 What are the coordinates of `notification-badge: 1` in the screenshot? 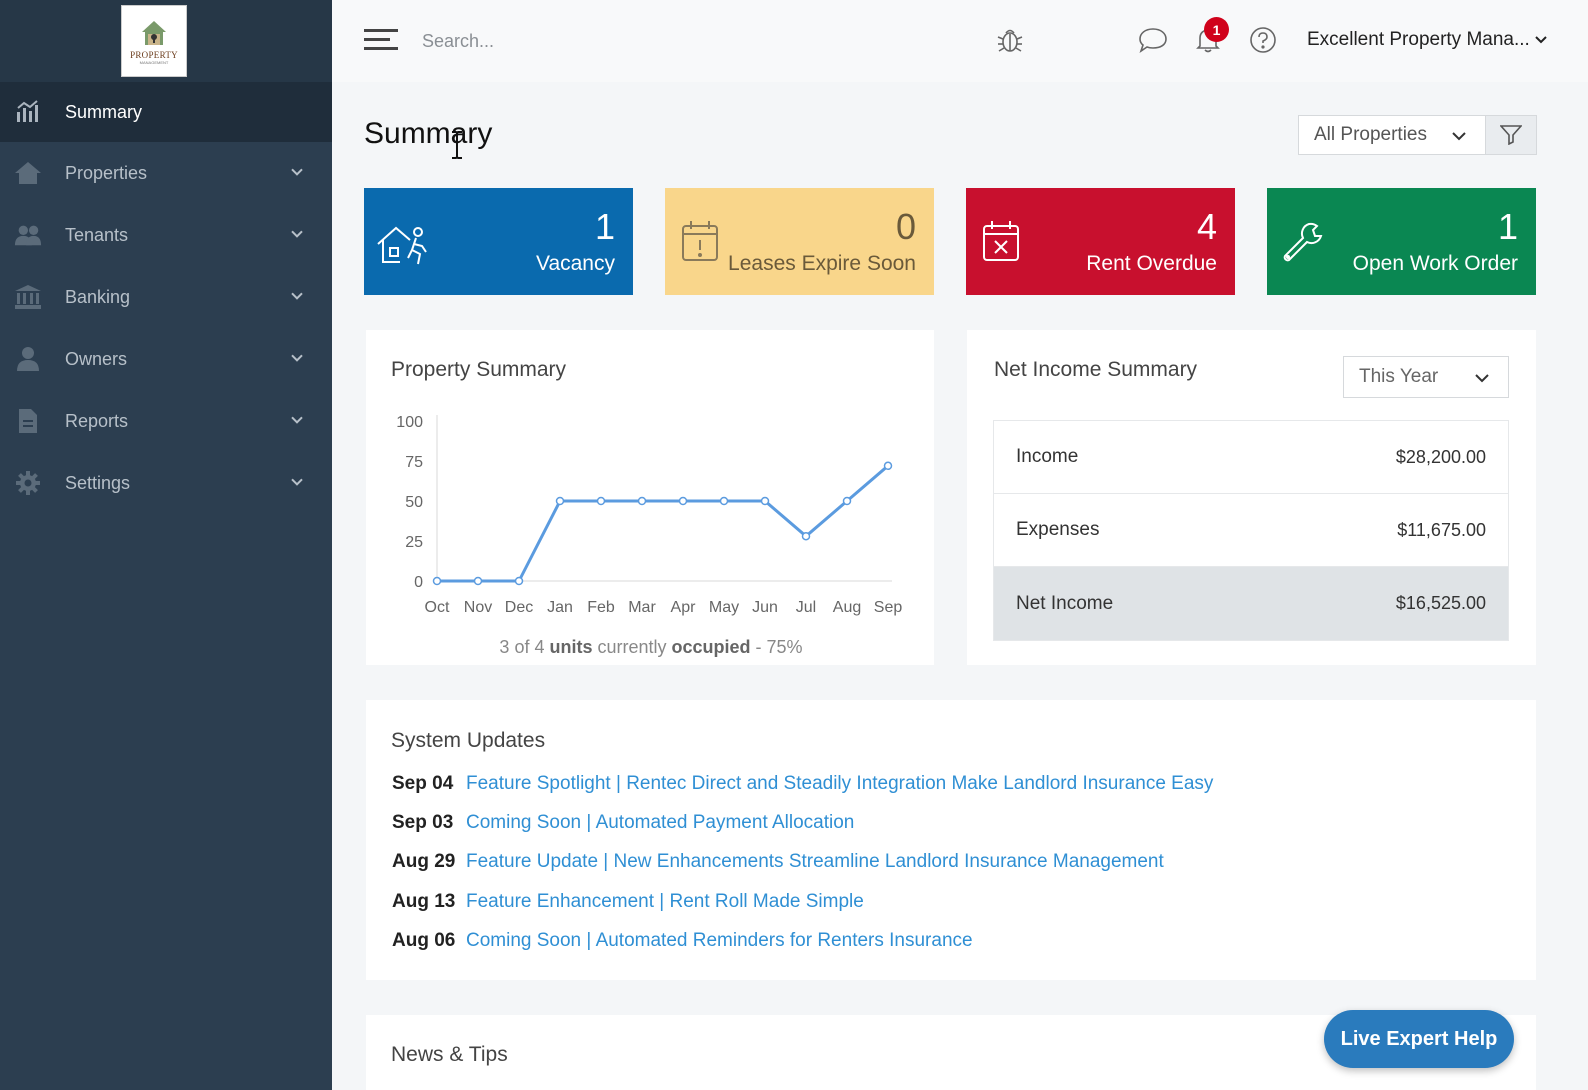 It's located at (1216, 29).